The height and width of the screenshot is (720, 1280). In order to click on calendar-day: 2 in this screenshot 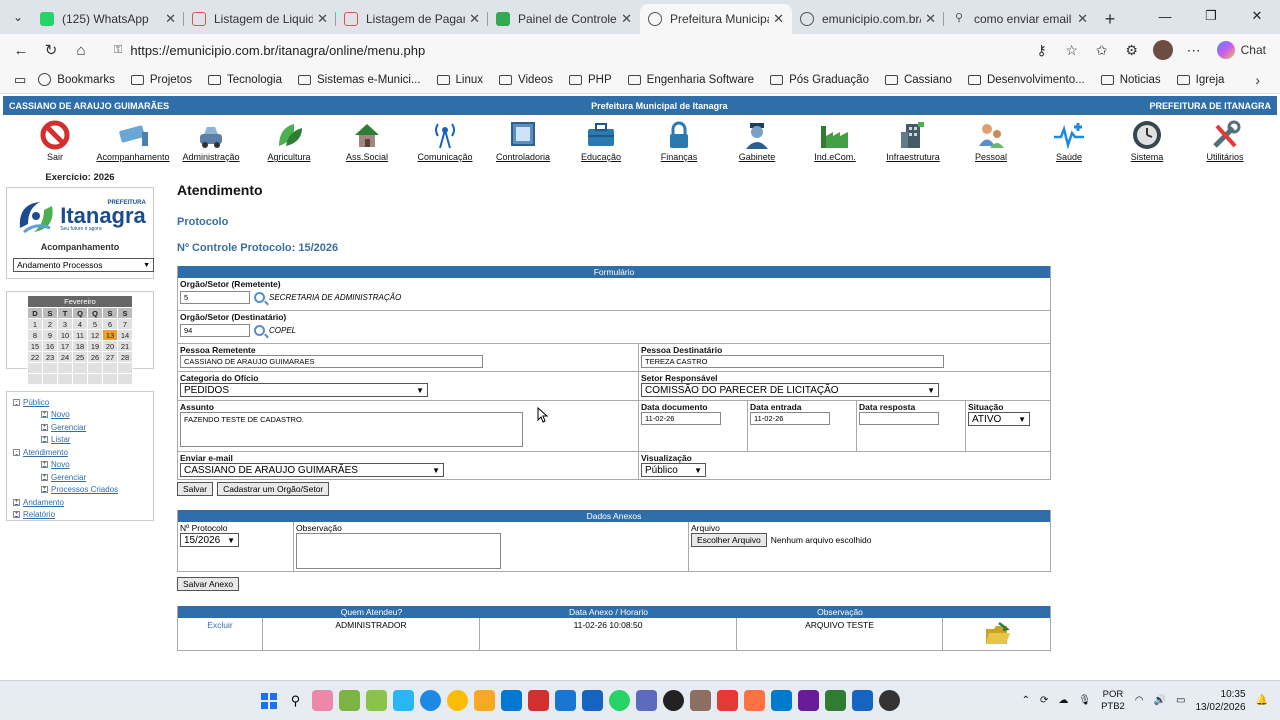, I will do `click(50, 324)`.